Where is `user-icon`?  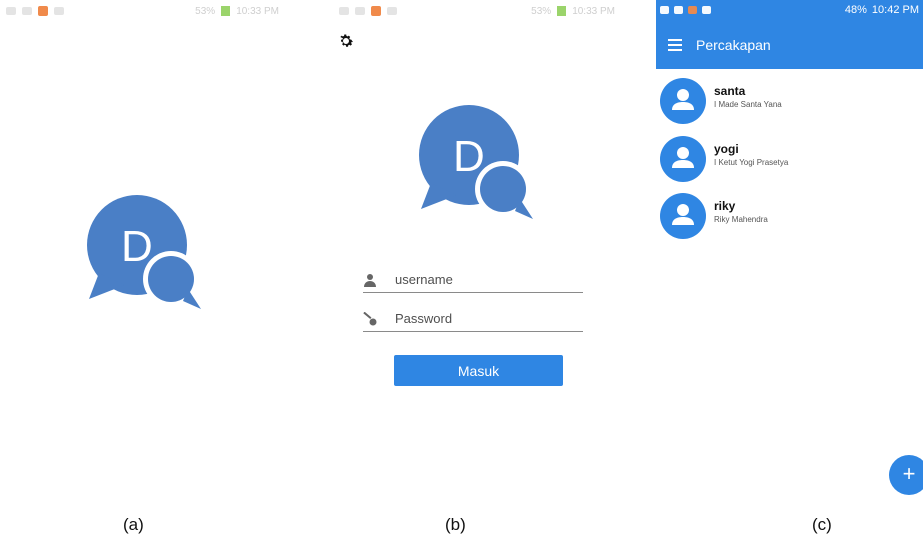
user-icon is located at coordinates (370, 280).